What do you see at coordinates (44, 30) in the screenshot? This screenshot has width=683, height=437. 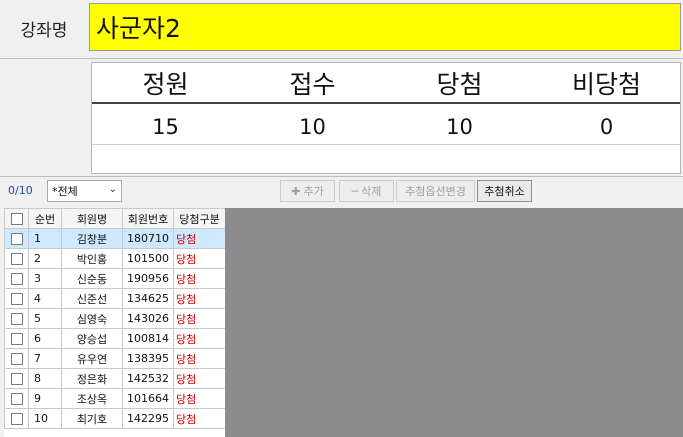 I see `course-name-label: 강좌명` at bounding box center [44, 30].